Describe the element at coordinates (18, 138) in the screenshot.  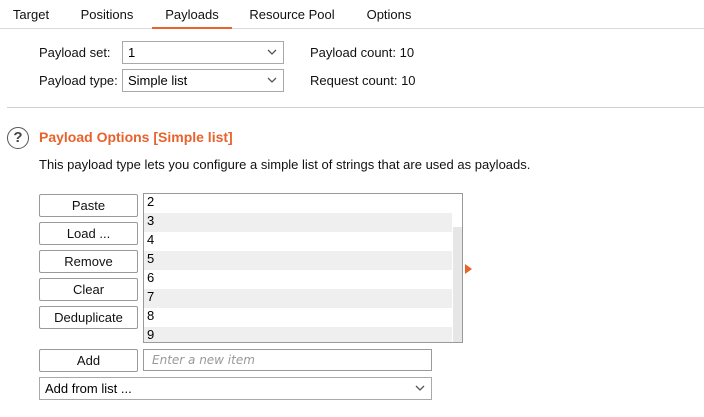
I see `question-circle-icon: ?` at that location.